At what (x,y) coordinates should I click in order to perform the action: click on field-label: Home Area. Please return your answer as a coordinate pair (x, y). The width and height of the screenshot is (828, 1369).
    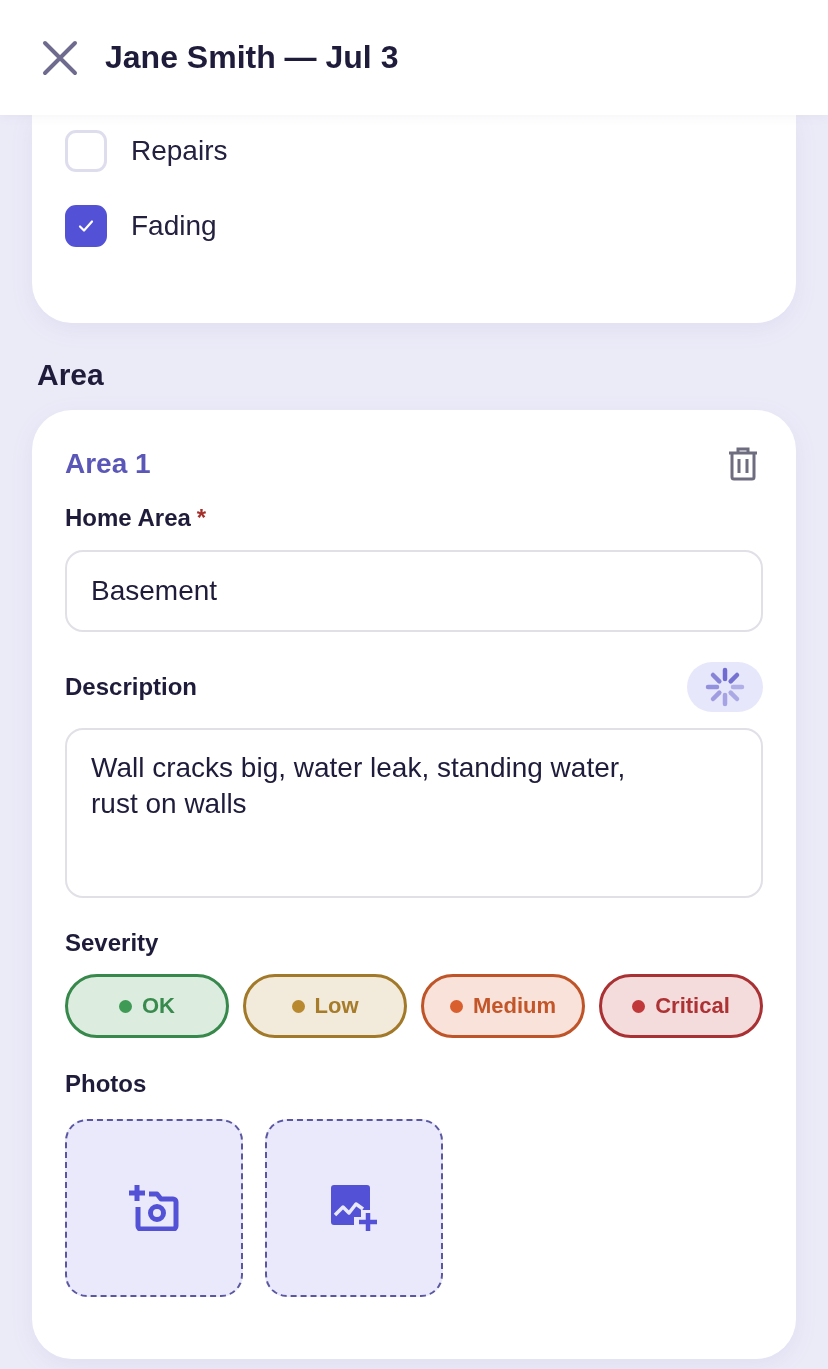
    Looking at the image, I should click on (128, 518).